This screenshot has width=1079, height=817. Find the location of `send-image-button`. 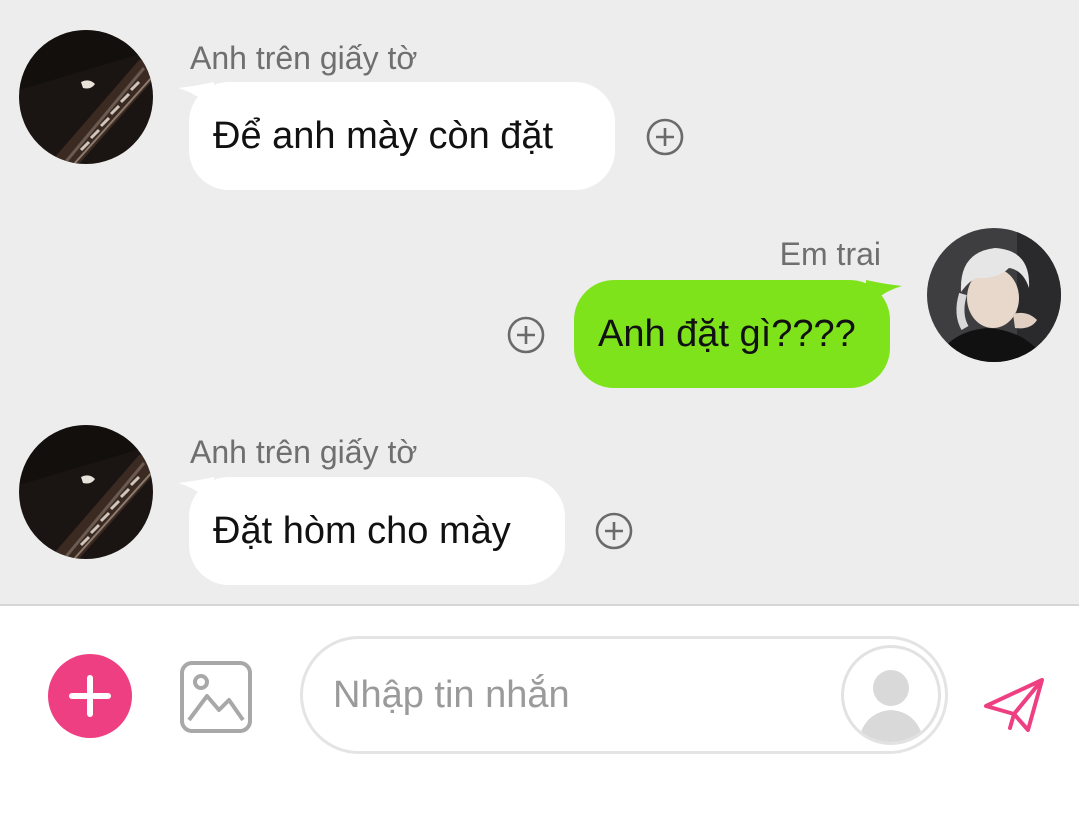

send-image-button is located at coordinates (216, 697).